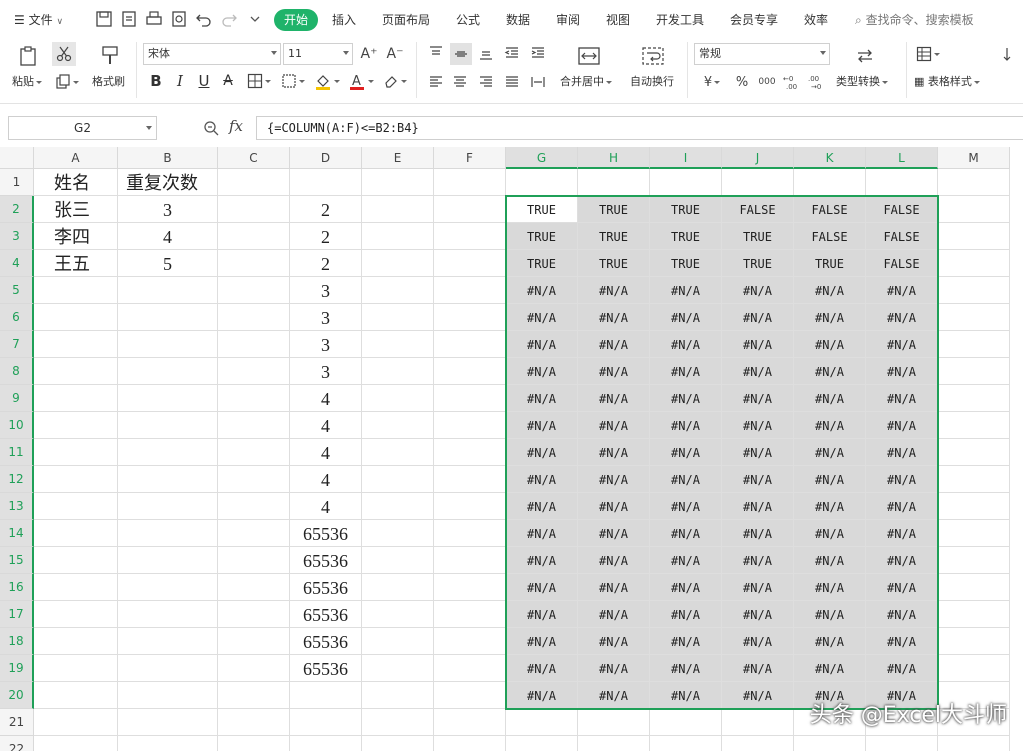 The width and height of the screenshot is (1023, 751). What do you see at coordinates (168, 371) in the screenshot?
I see `cell-b8` at bounding box center [168, 371].